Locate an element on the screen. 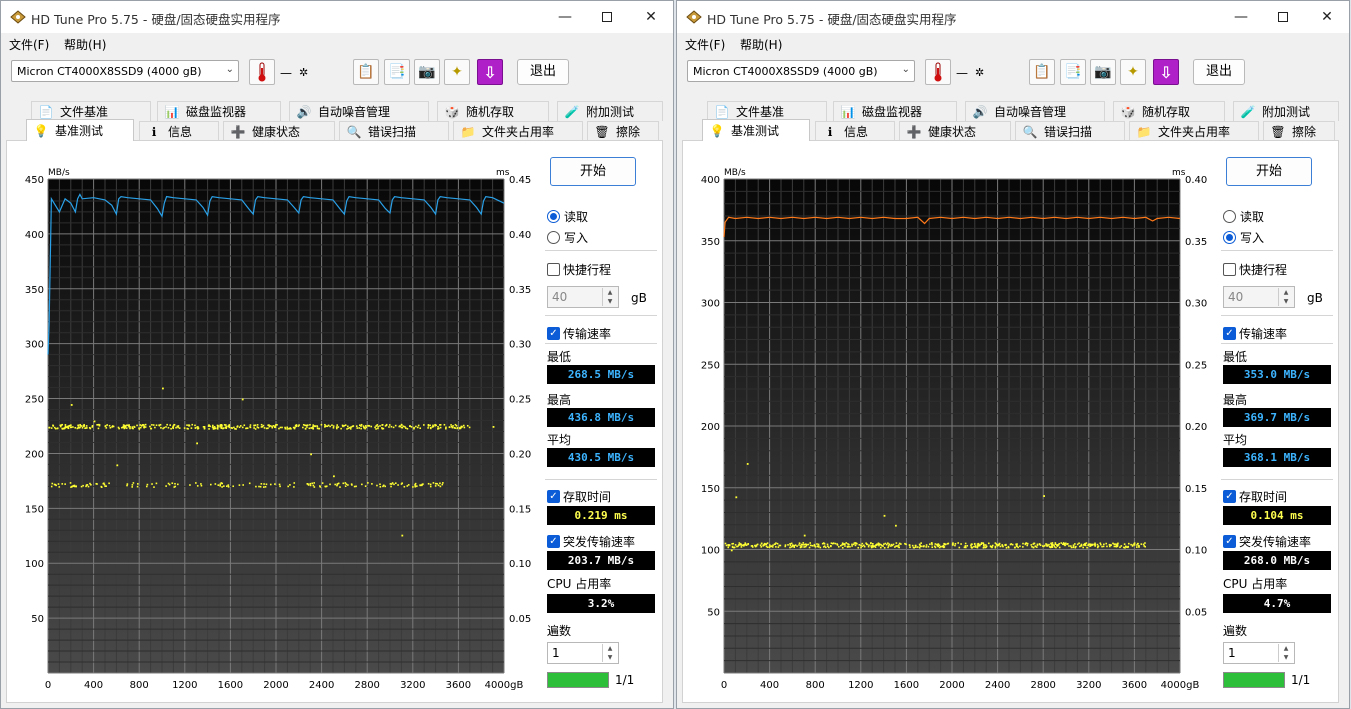 This screenshot has width=1351, height=709. max-readout: 369.7 MB/s is located at coordinates (1277, 417).